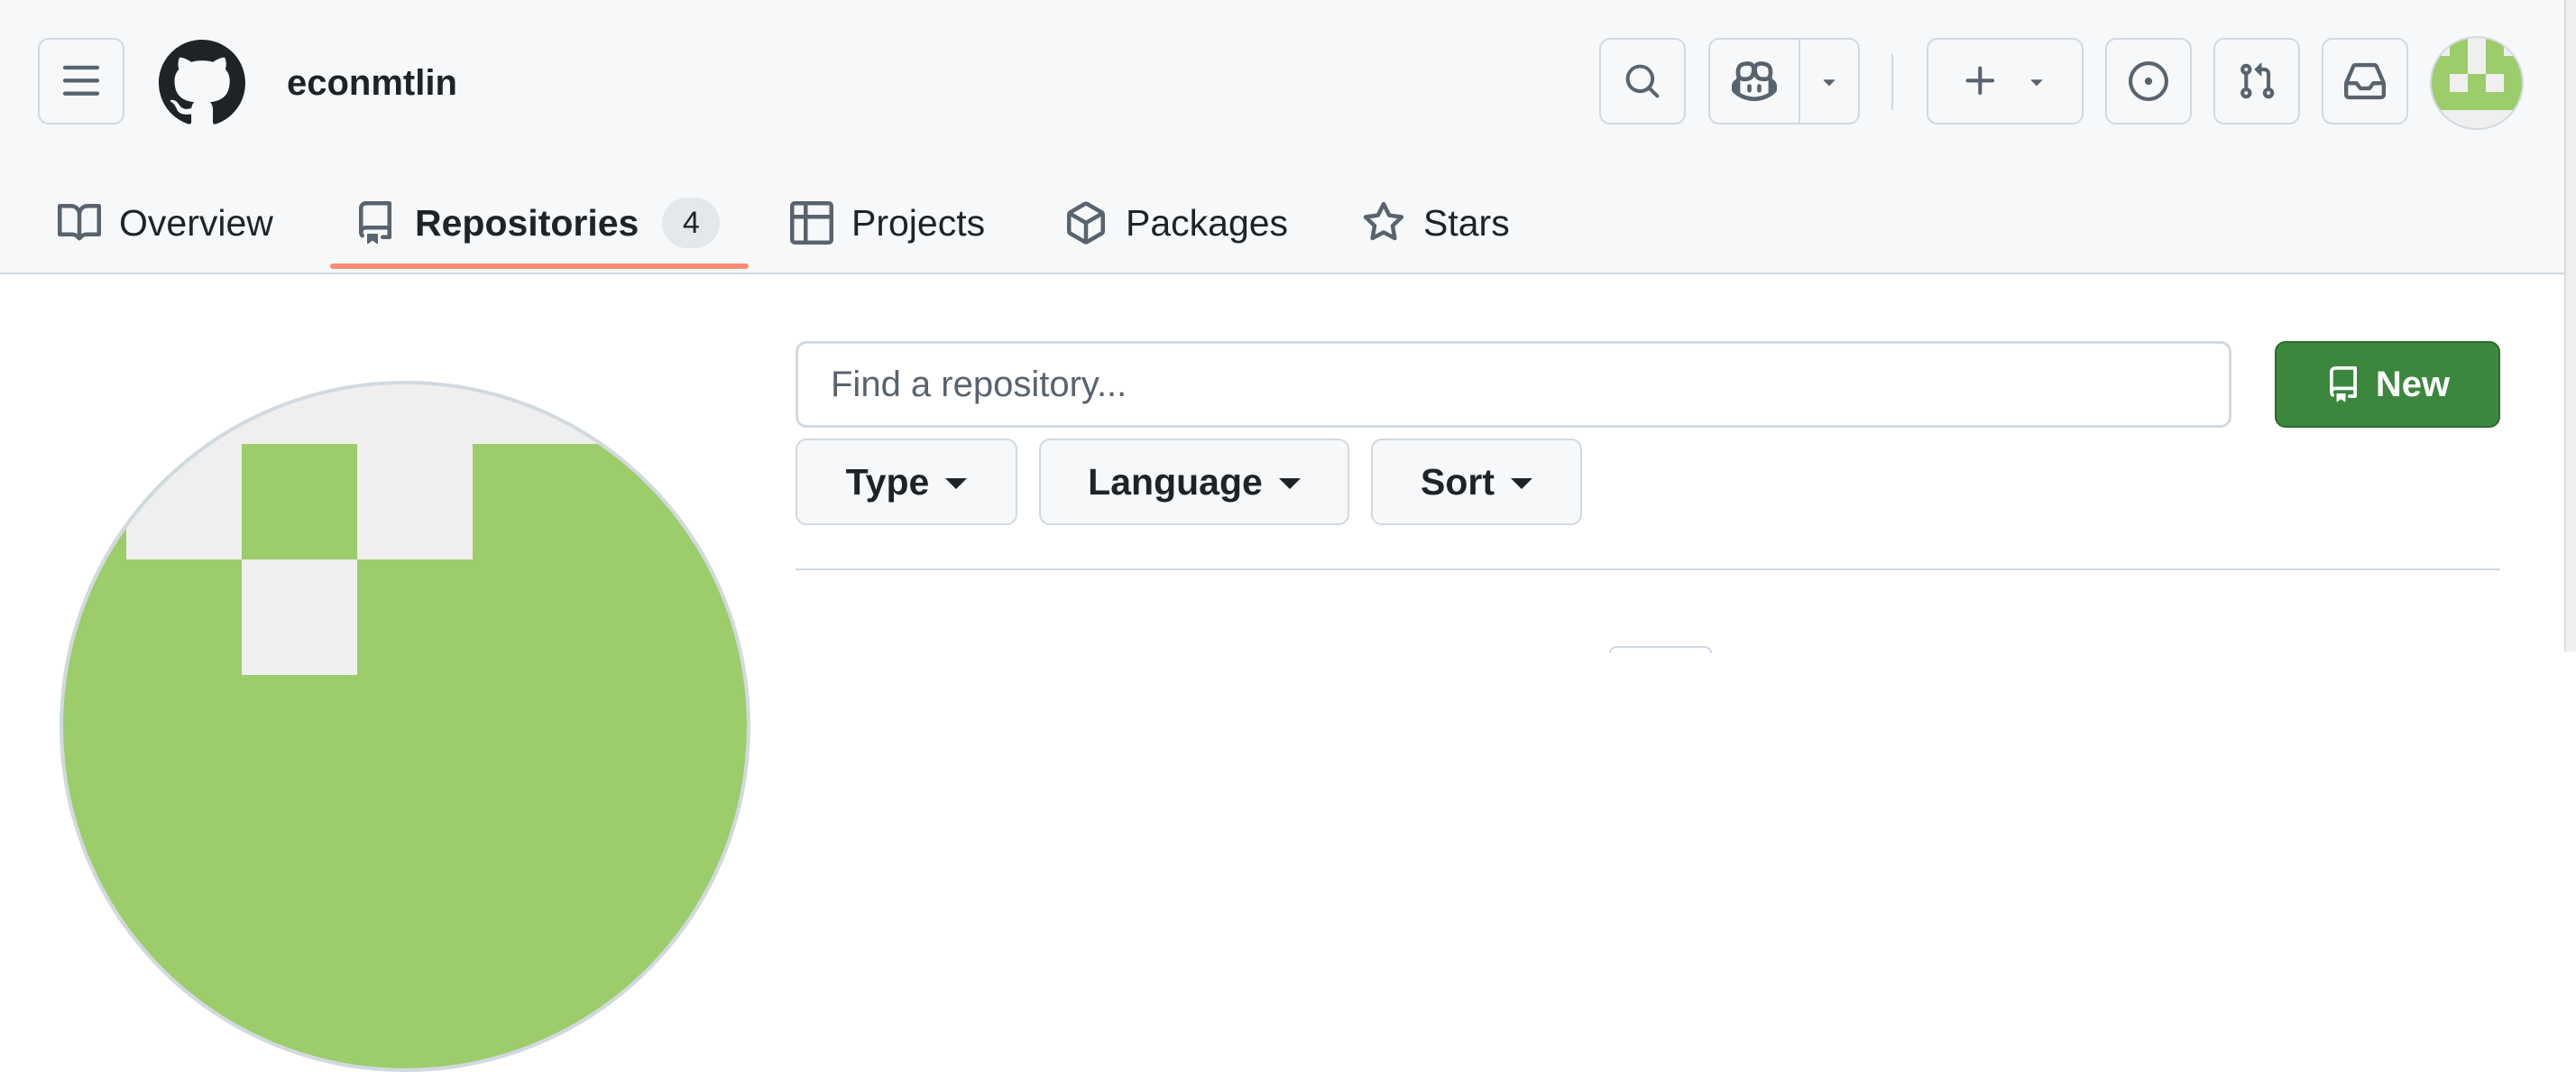  What do you see at coordinates (1086, 223) in the screenshot?
I see `package-icon` at bounding box center [1086, 223].